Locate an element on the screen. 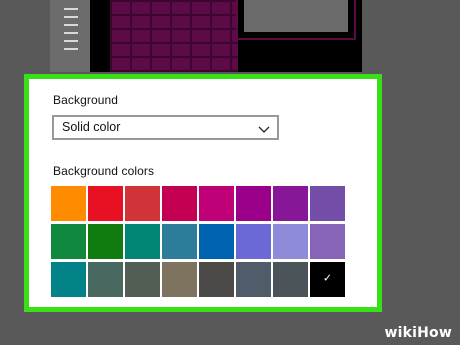 Image resolution: width=460 pixels, height=345 pixels. background-preview is located at coordinates (206, 36).